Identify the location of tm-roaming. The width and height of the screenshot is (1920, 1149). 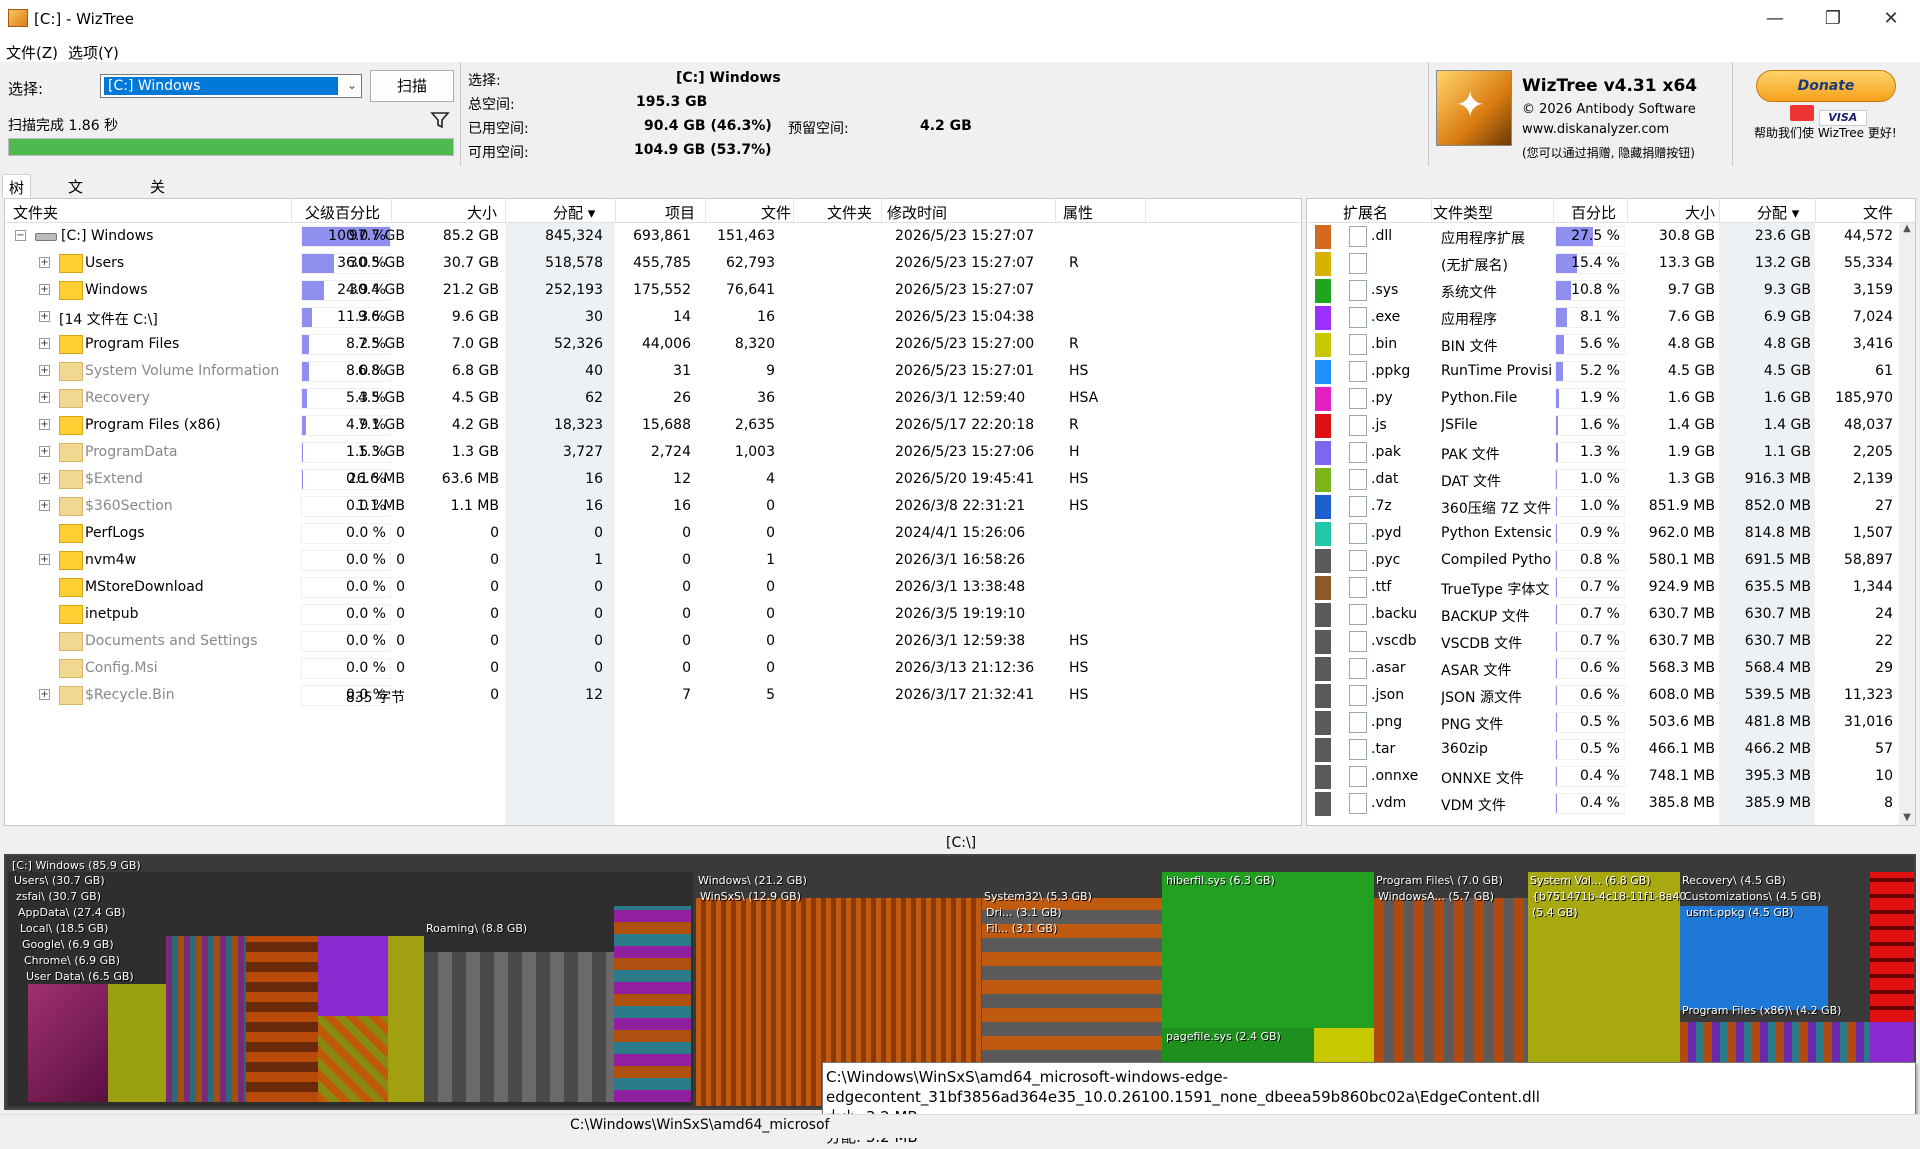
(519, 1027).